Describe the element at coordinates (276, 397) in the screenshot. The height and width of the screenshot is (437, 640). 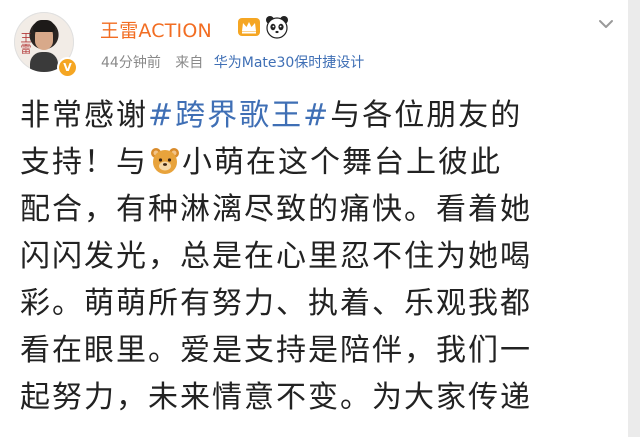
I see `post-line-7: 起努力，未来情意不变。为大家传递` at that location.